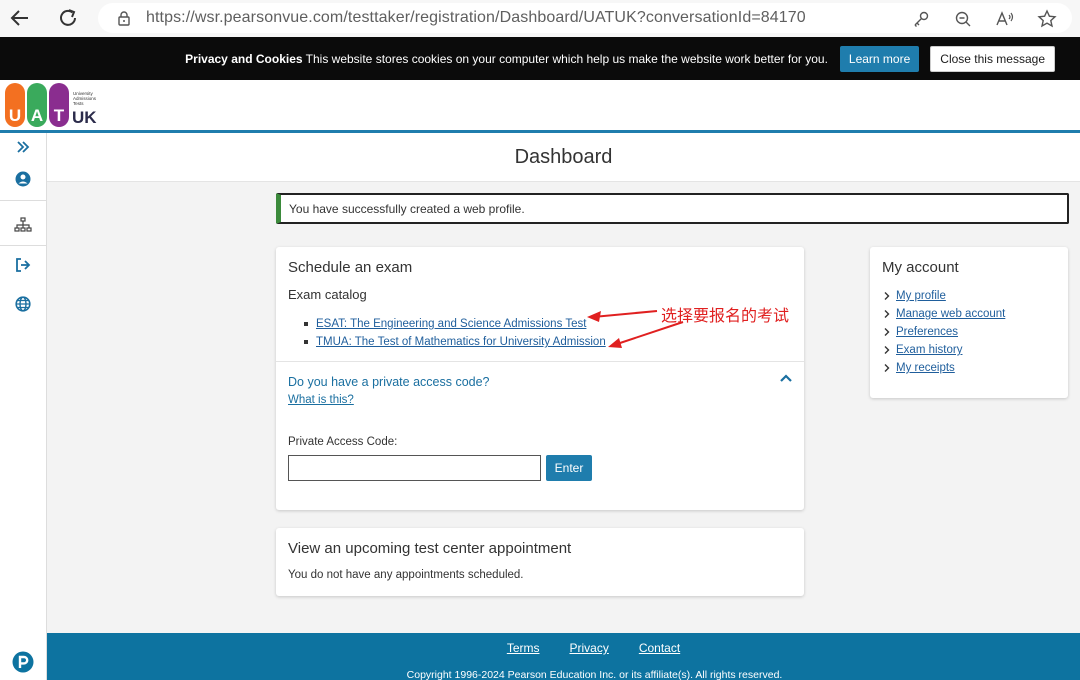 This screenshot has height=680, width=1080. What do you see at coordinates (920, 267) in the screenshot?
I see `my-account-title: My account` at bounding box center [920, 267].